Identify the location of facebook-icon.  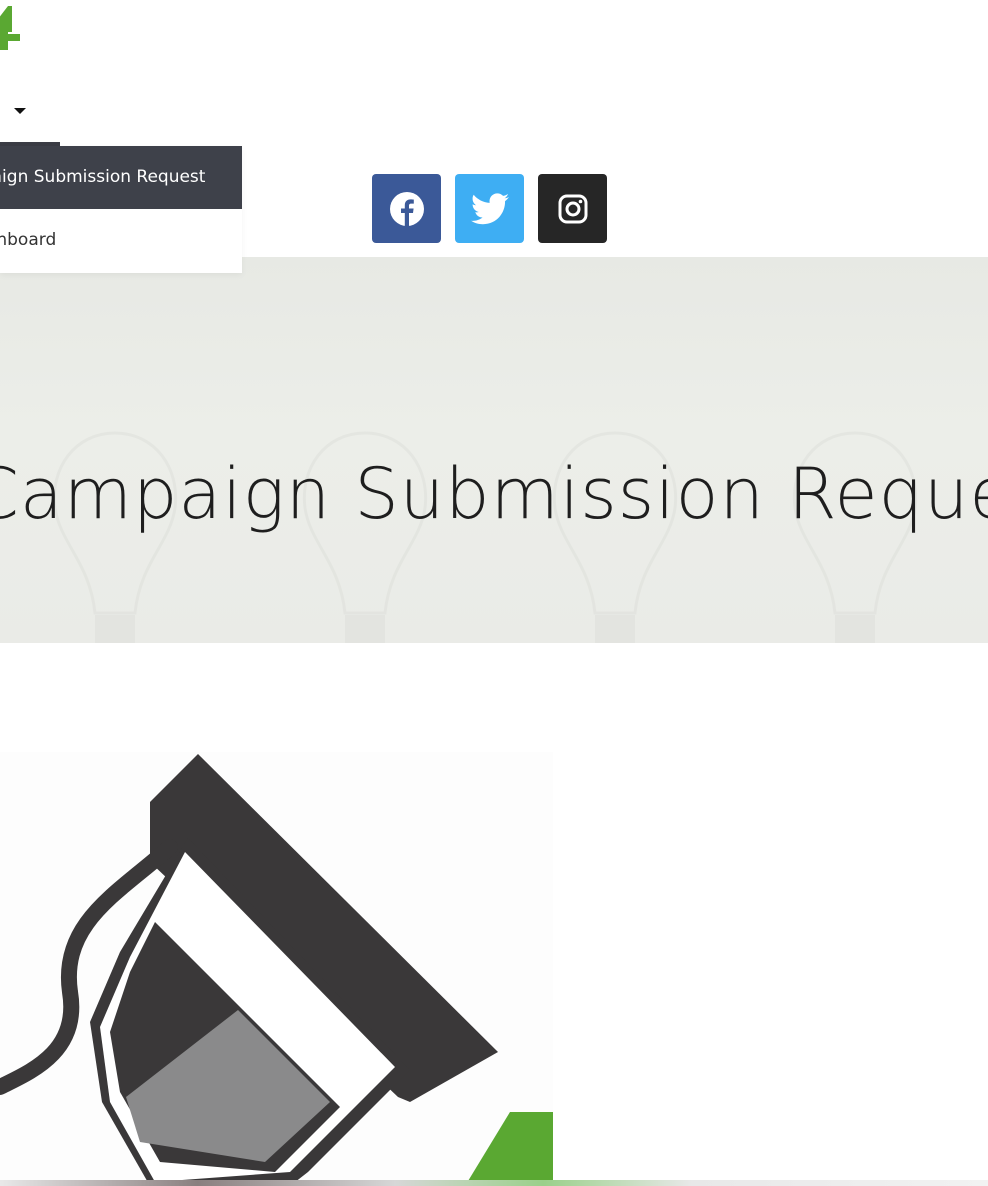
(406, 208).